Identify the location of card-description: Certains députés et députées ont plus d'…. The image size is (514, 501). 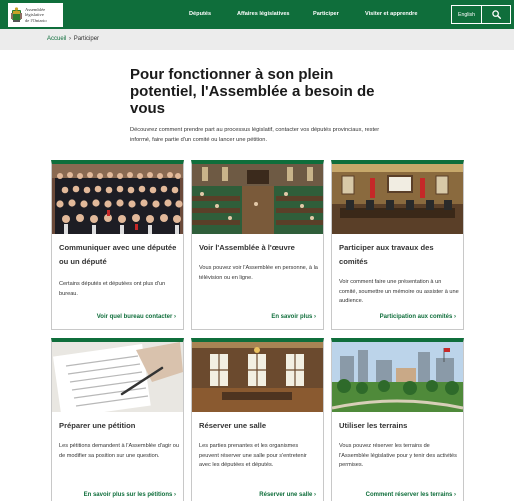
(112, 289).